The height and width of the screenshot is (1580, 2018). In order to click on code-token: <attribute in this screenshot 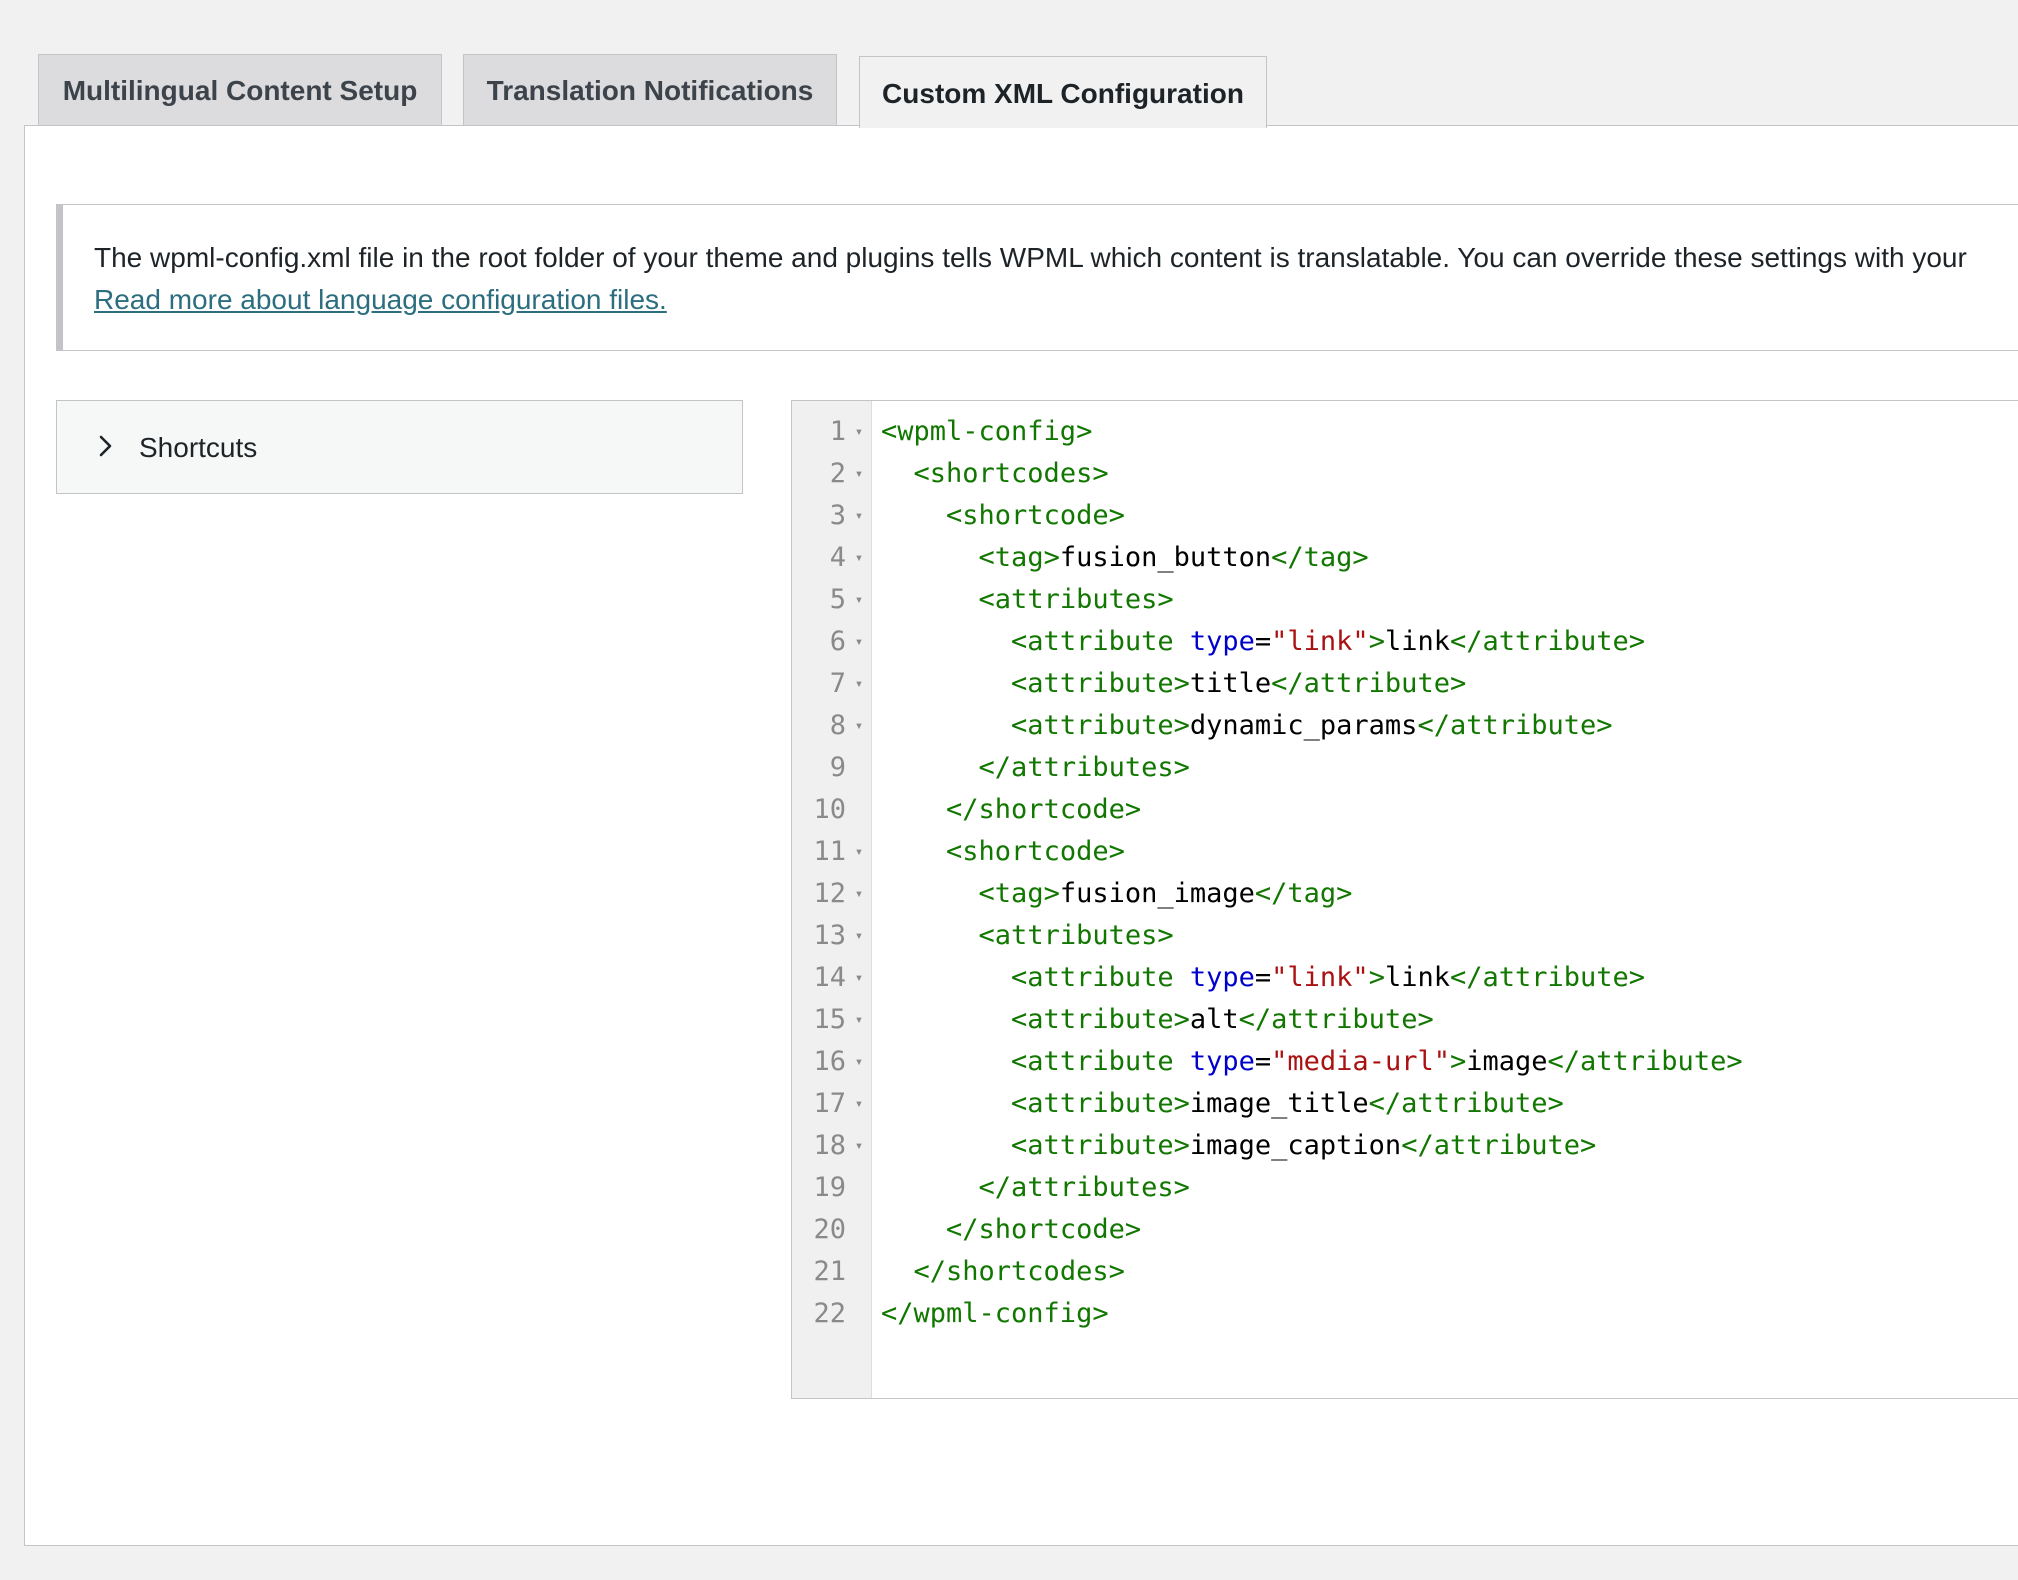, I will do `click(1100, 1061)`.